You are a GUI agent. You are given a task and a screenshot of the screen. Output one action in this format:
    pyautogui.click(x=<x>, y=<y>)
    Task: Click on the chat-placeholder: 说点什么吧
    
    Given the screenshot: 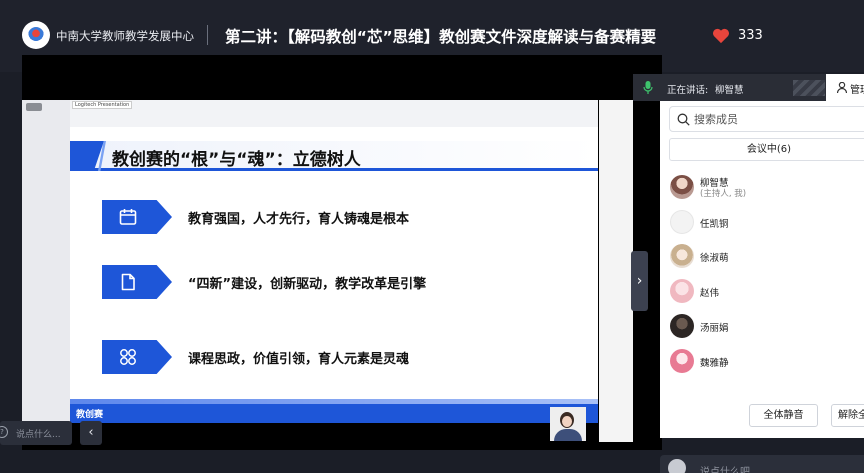 What is the action you would take?
    pyautogui.click(x=725, y=470)
    